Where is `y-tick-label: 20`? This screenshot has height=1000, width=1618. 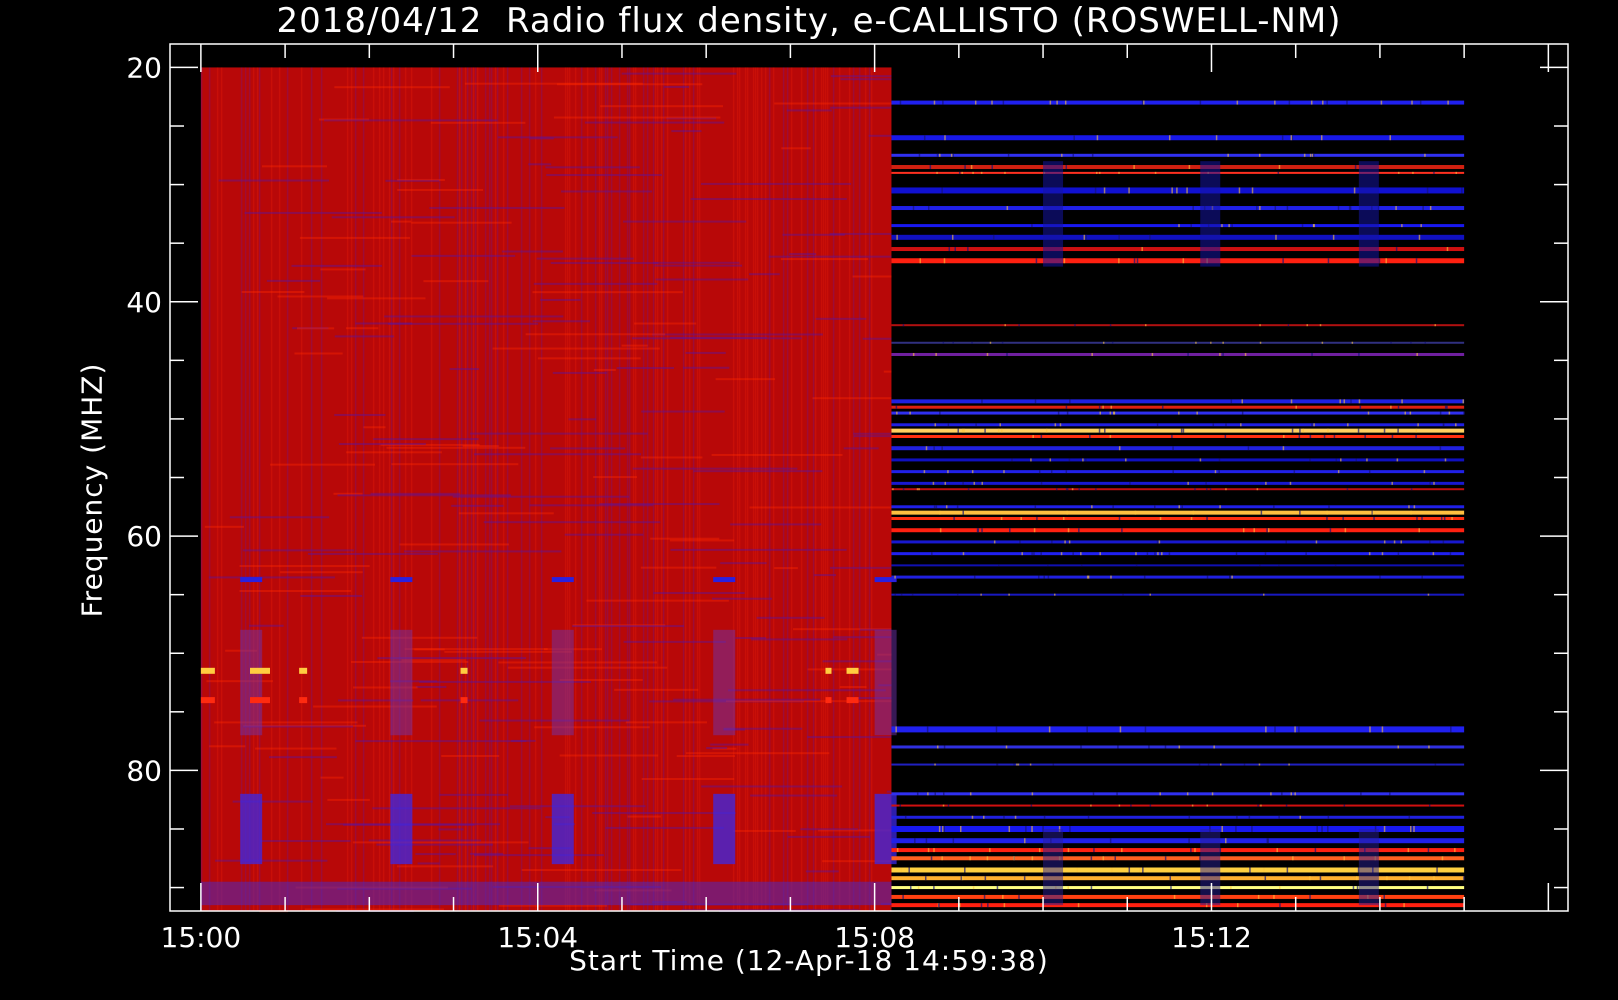 y-tick-label: 20 is located at coordinates (144, 67).